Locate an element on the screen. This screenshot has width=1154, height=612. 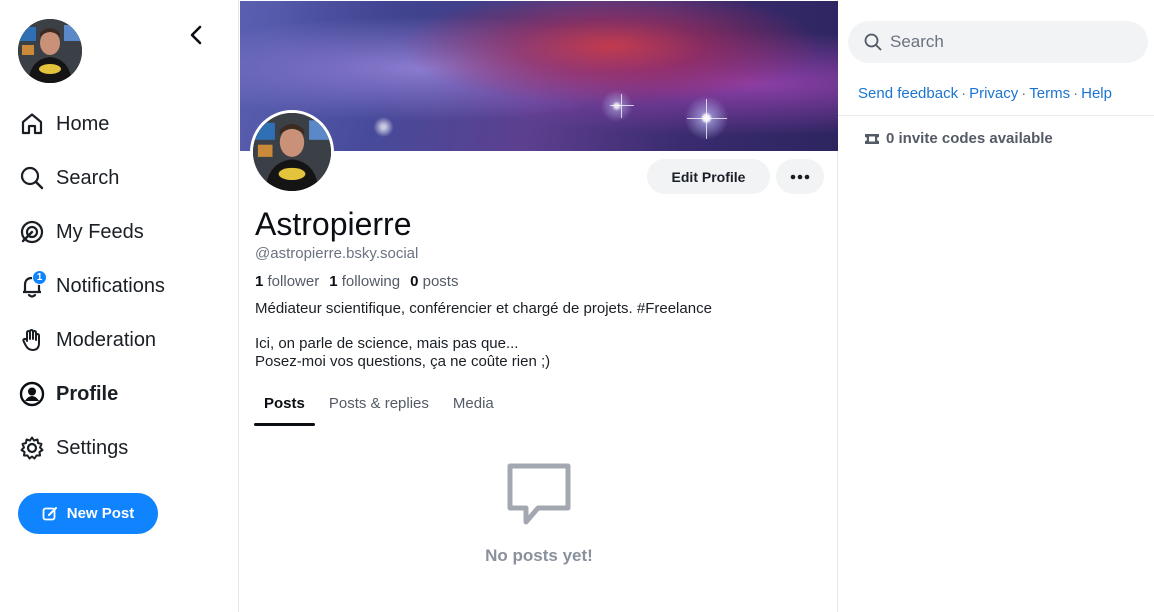
nav-item-label: Notifications is located at coordinates (110, 285).